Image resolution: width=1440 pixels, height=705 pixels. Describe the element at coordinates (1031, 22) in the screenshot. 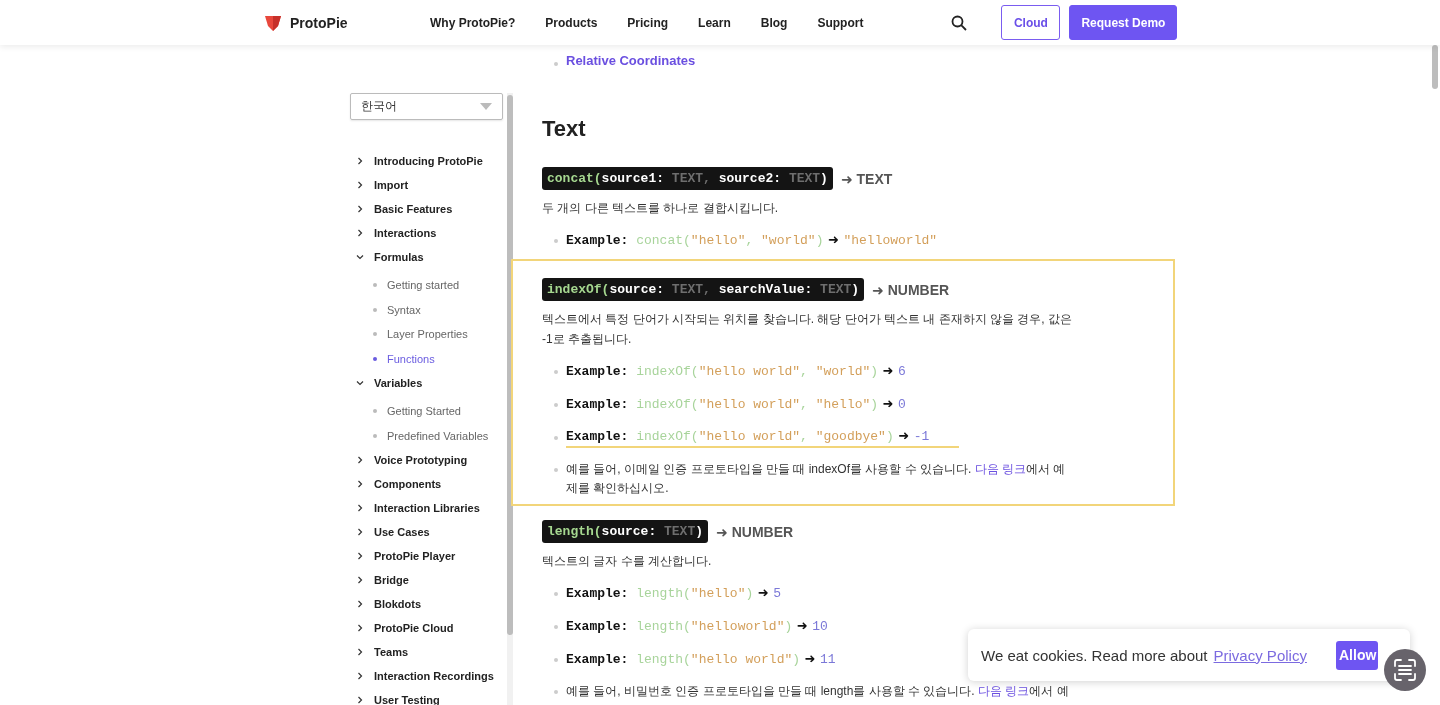

I see `cloud-button: Cloud` at that location.